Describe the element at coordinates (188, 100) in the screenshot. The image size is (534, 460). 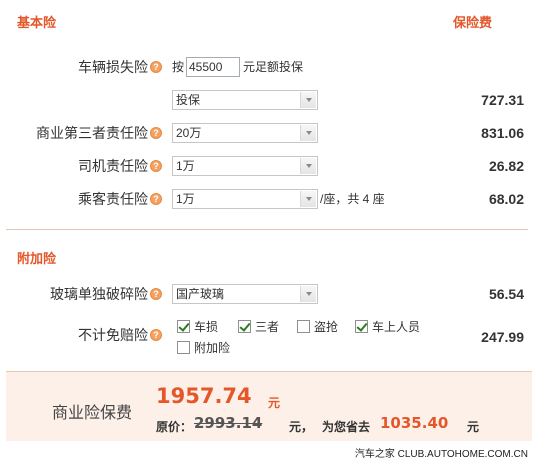
I see `vehicle-loss-selected: 投保` at that location.